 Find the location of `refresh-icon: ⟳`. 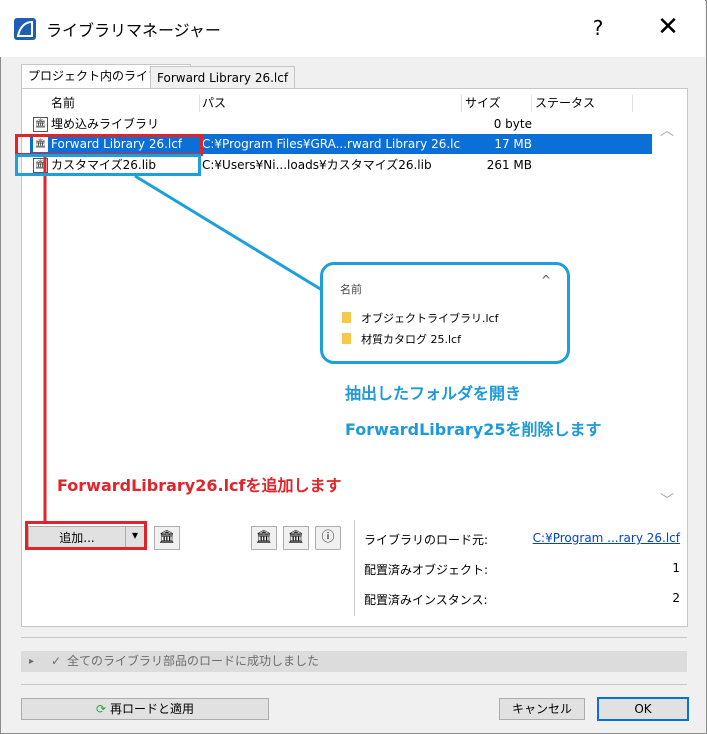

refresh-icon: ⟳ is located at coordinates (101, 709).